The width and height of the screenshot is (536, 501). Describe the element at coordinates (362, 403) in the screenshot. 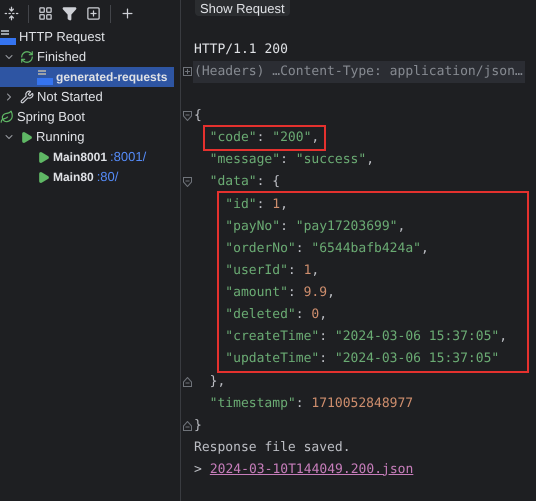

I see `code-token: 1710052848977` at that location.